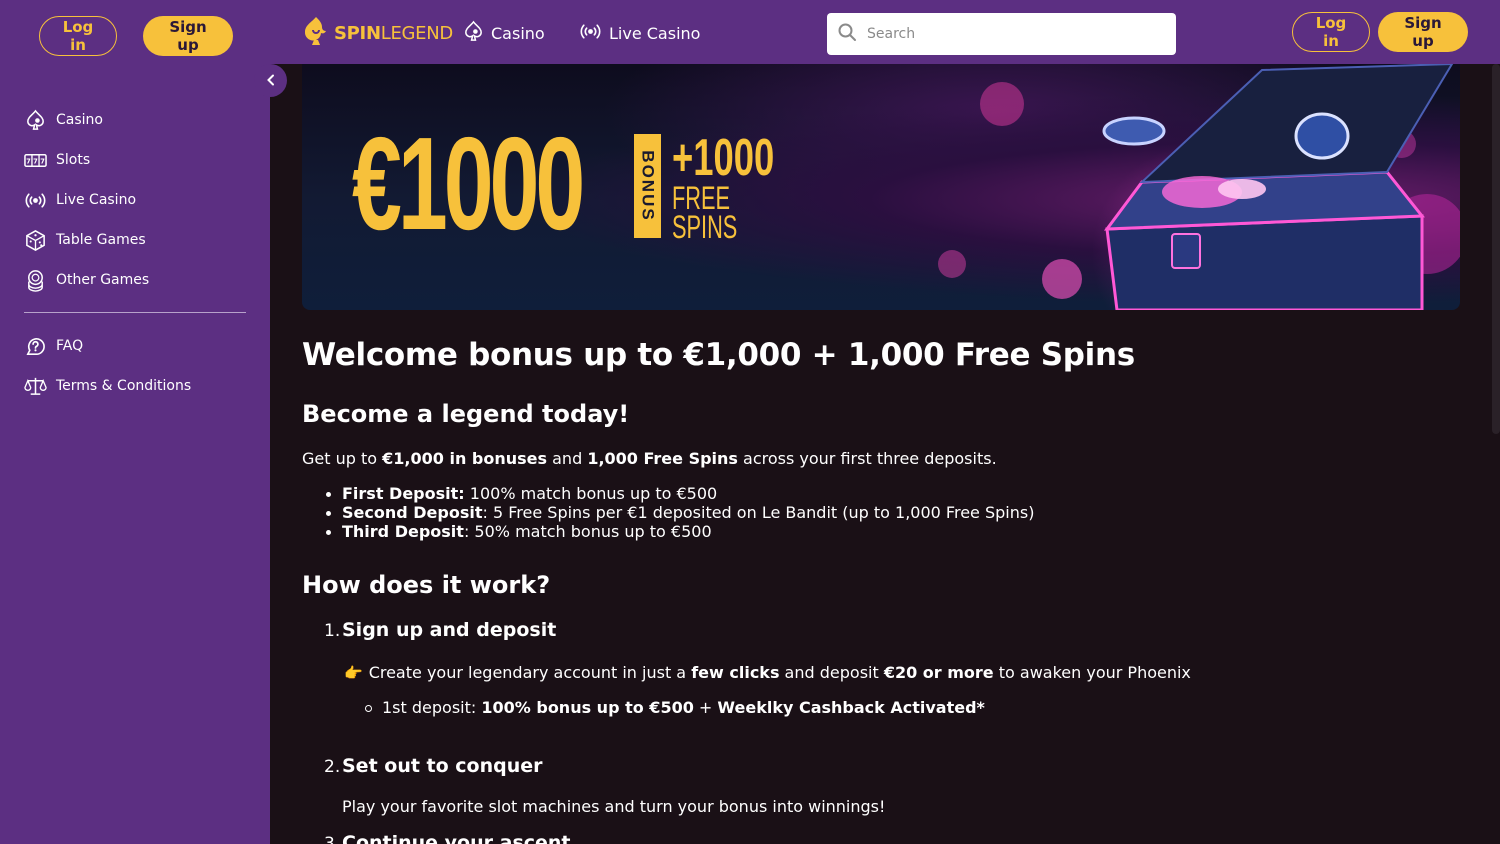 The height and width of the screenshot is (844, 1500). I want to click on sidebar-item-casino: Casino, so click(135, 120).